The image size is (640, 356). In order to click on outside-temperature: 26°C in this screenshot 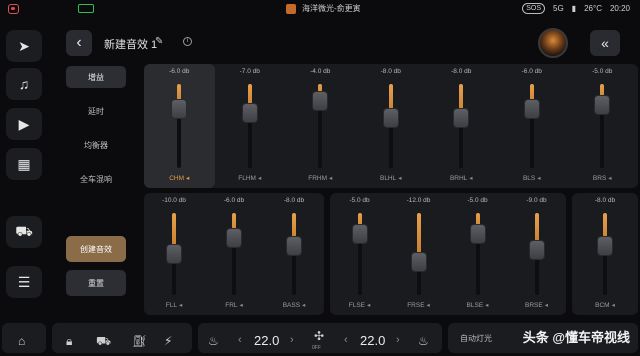, I will do `click(593, 8)`.